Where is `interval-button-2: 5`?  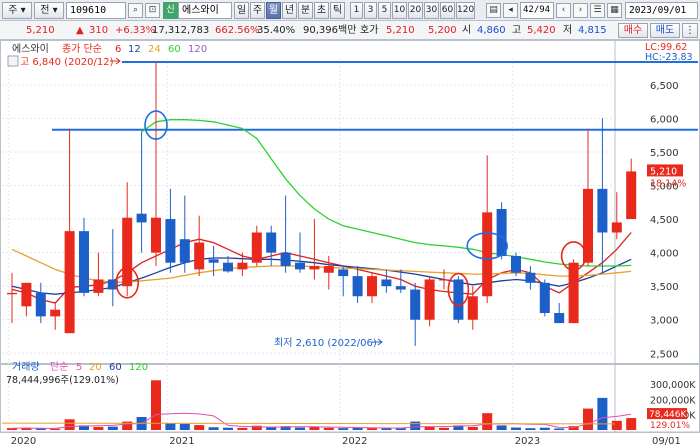
interval-button-2: 5 is located at coordinates (384, 10).